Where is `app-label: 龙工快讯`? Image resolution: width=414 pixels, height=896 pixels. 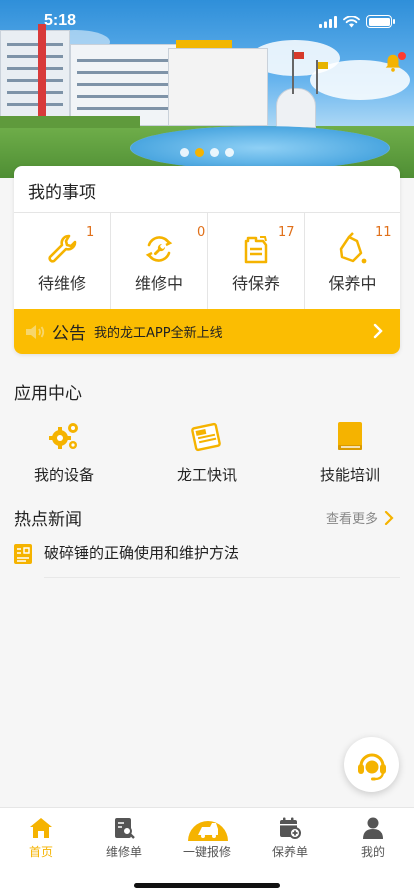
app-label: 龙工快讯 is located at coordinates (206, 475).